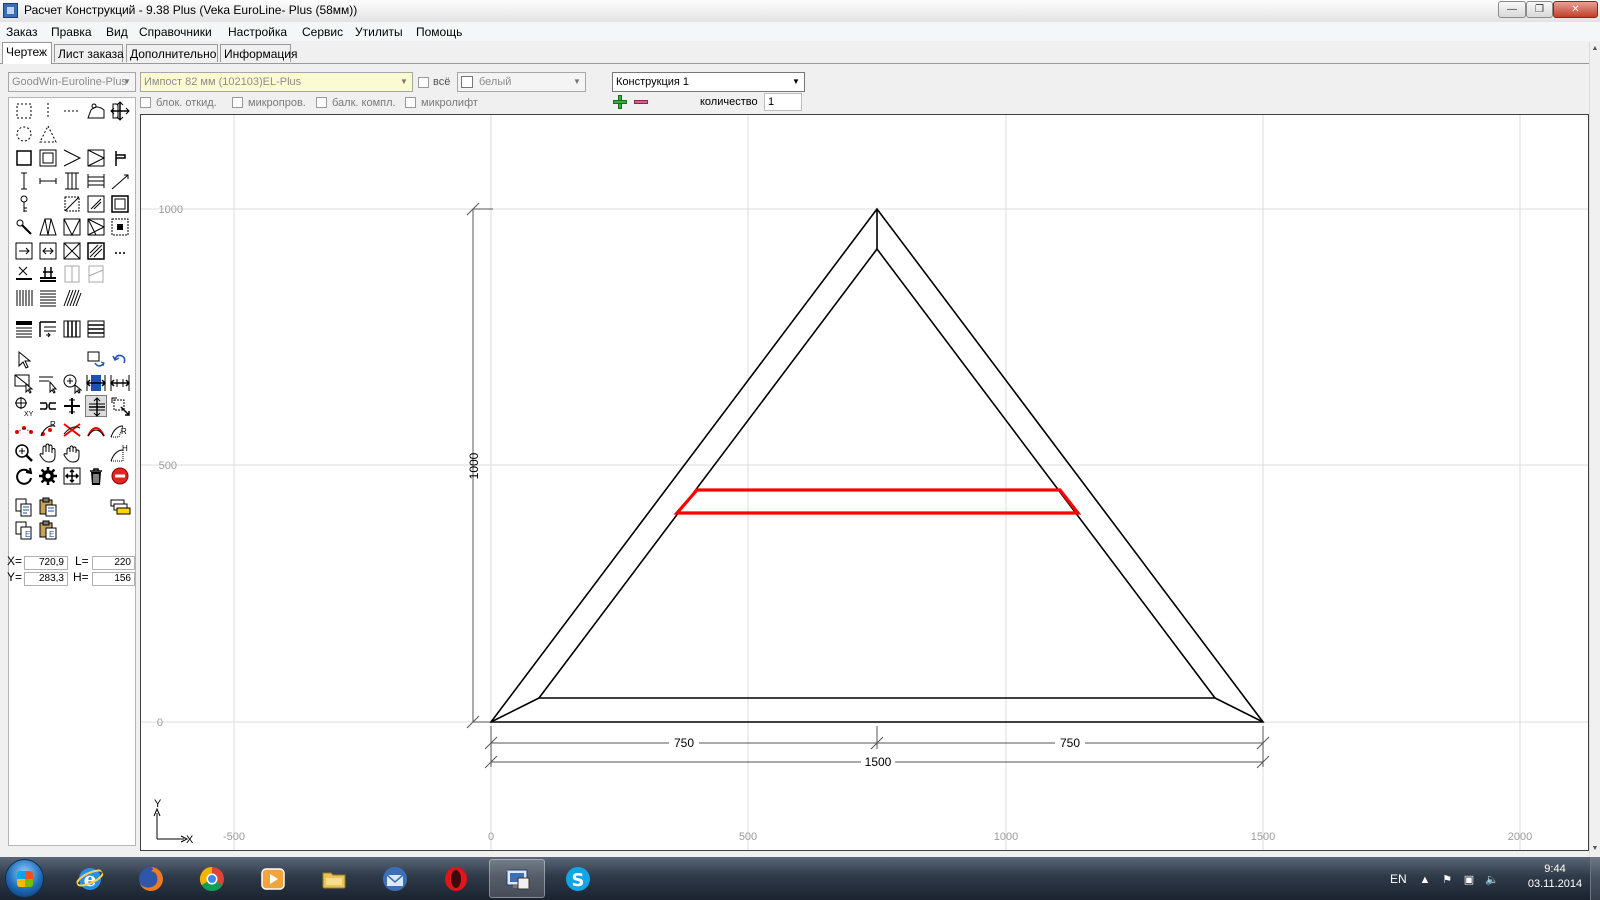 The width and height of the screenshot is (1600, 900). What do you see at coordinates (24, 204) in the screenshot?
I see `key-tool-icon` at bounding box center [24, 204].